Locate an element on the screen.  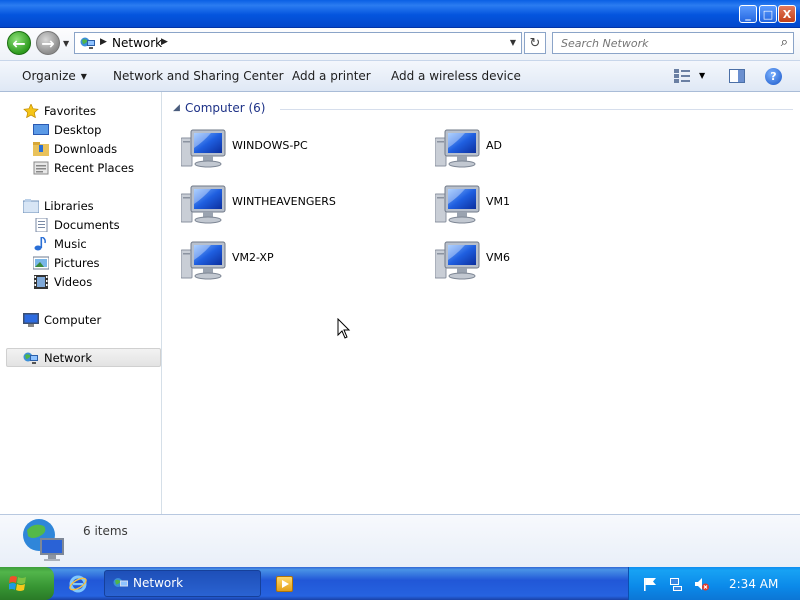
clock: 2:34 AM is located at coordinates (753, 584).